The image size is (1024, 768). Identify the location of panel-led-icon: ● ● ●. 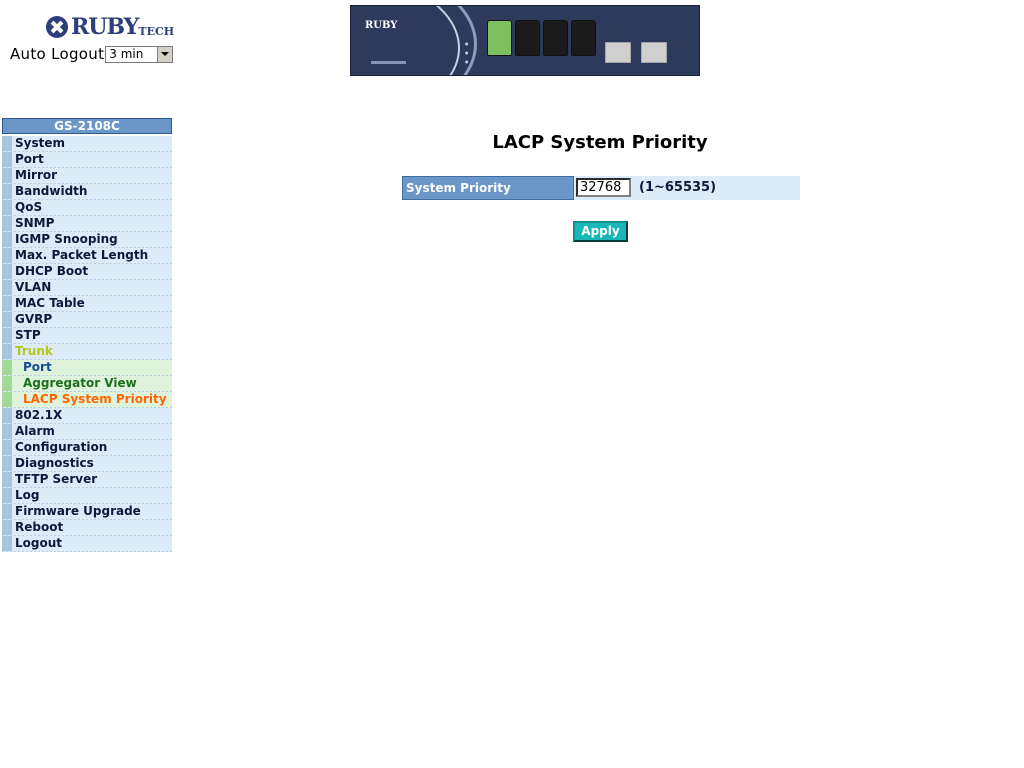
(467, 52).